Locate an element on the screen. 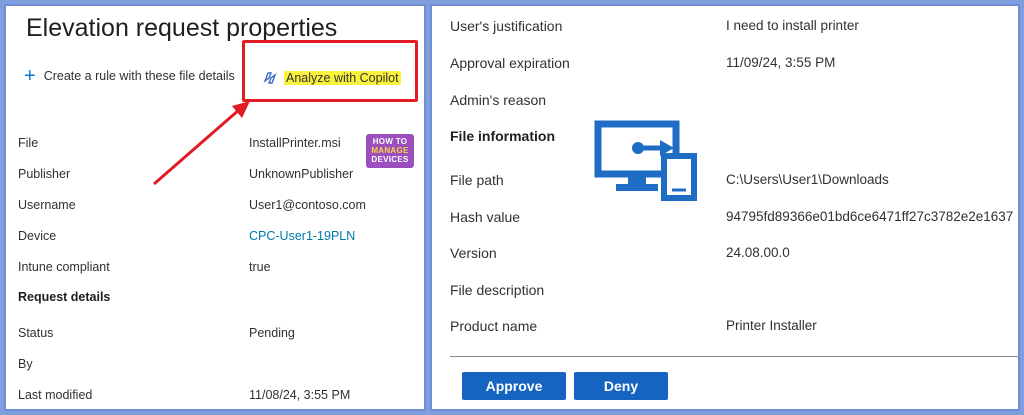 Image resolution: width=1024 pixels, height=415 pixels. version-label: Version is located at coordinates (473, 253).